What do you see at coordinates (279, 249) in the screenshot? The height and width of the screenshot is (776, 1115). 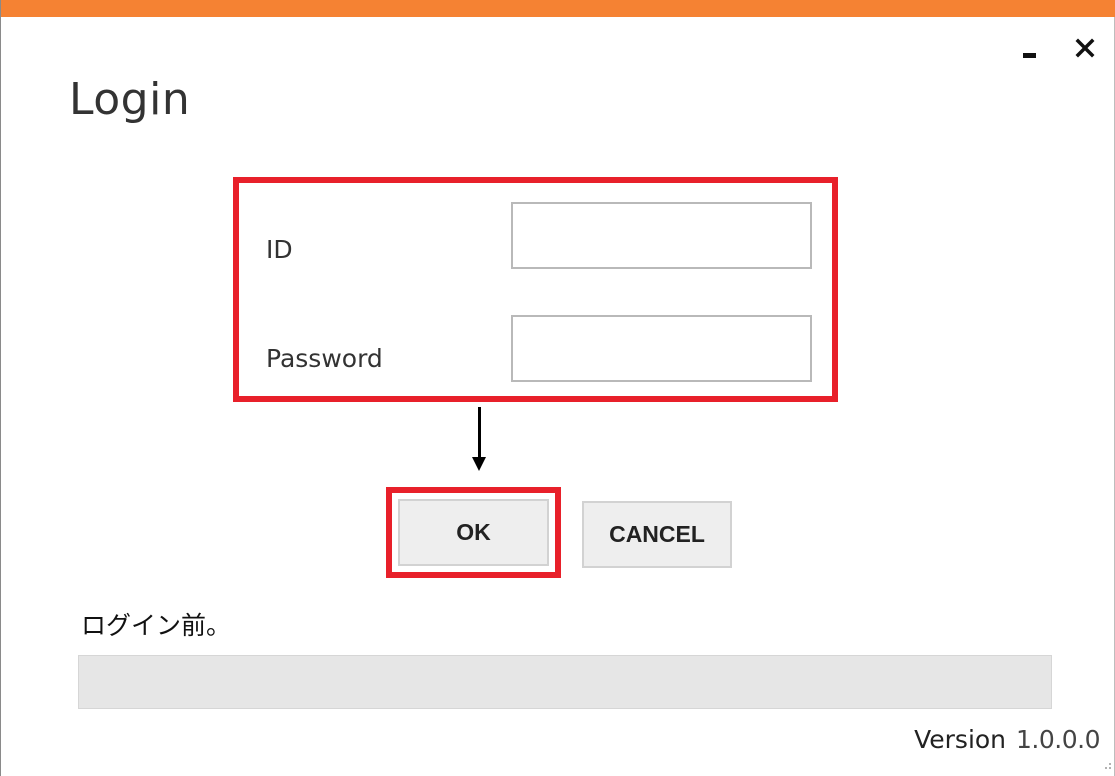 I see `id-label: ID` at bounding box center [279, 249].